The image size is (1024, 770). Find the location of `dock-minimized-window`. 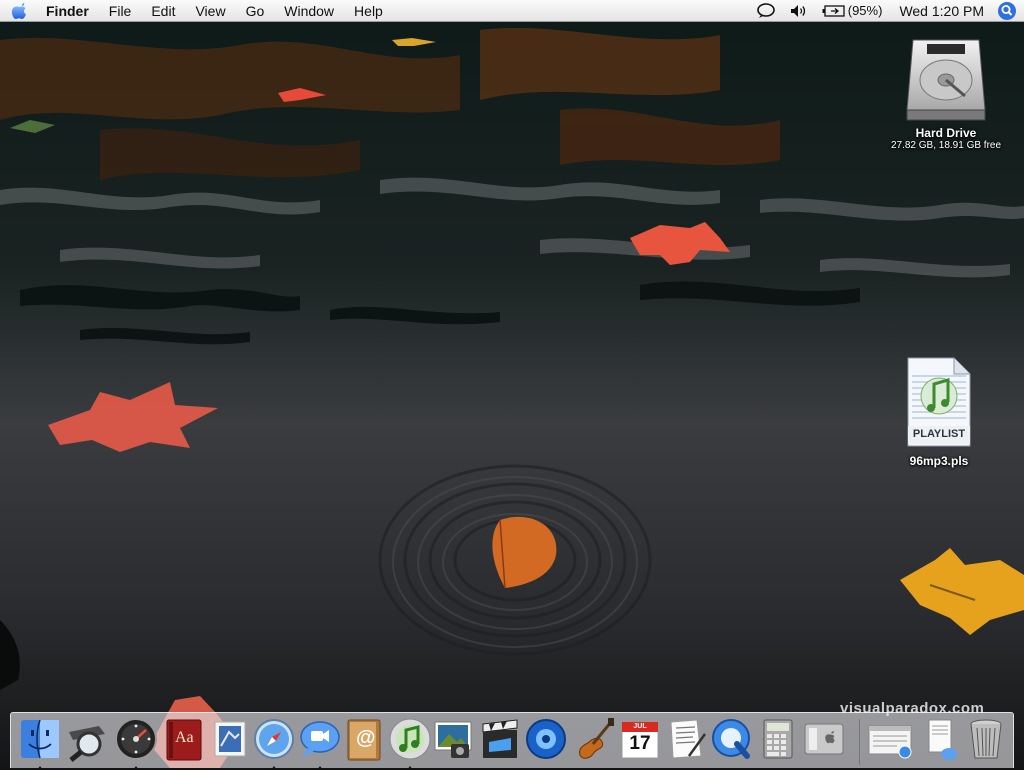

dock-minimized-window is located at coordinates (890, 740).